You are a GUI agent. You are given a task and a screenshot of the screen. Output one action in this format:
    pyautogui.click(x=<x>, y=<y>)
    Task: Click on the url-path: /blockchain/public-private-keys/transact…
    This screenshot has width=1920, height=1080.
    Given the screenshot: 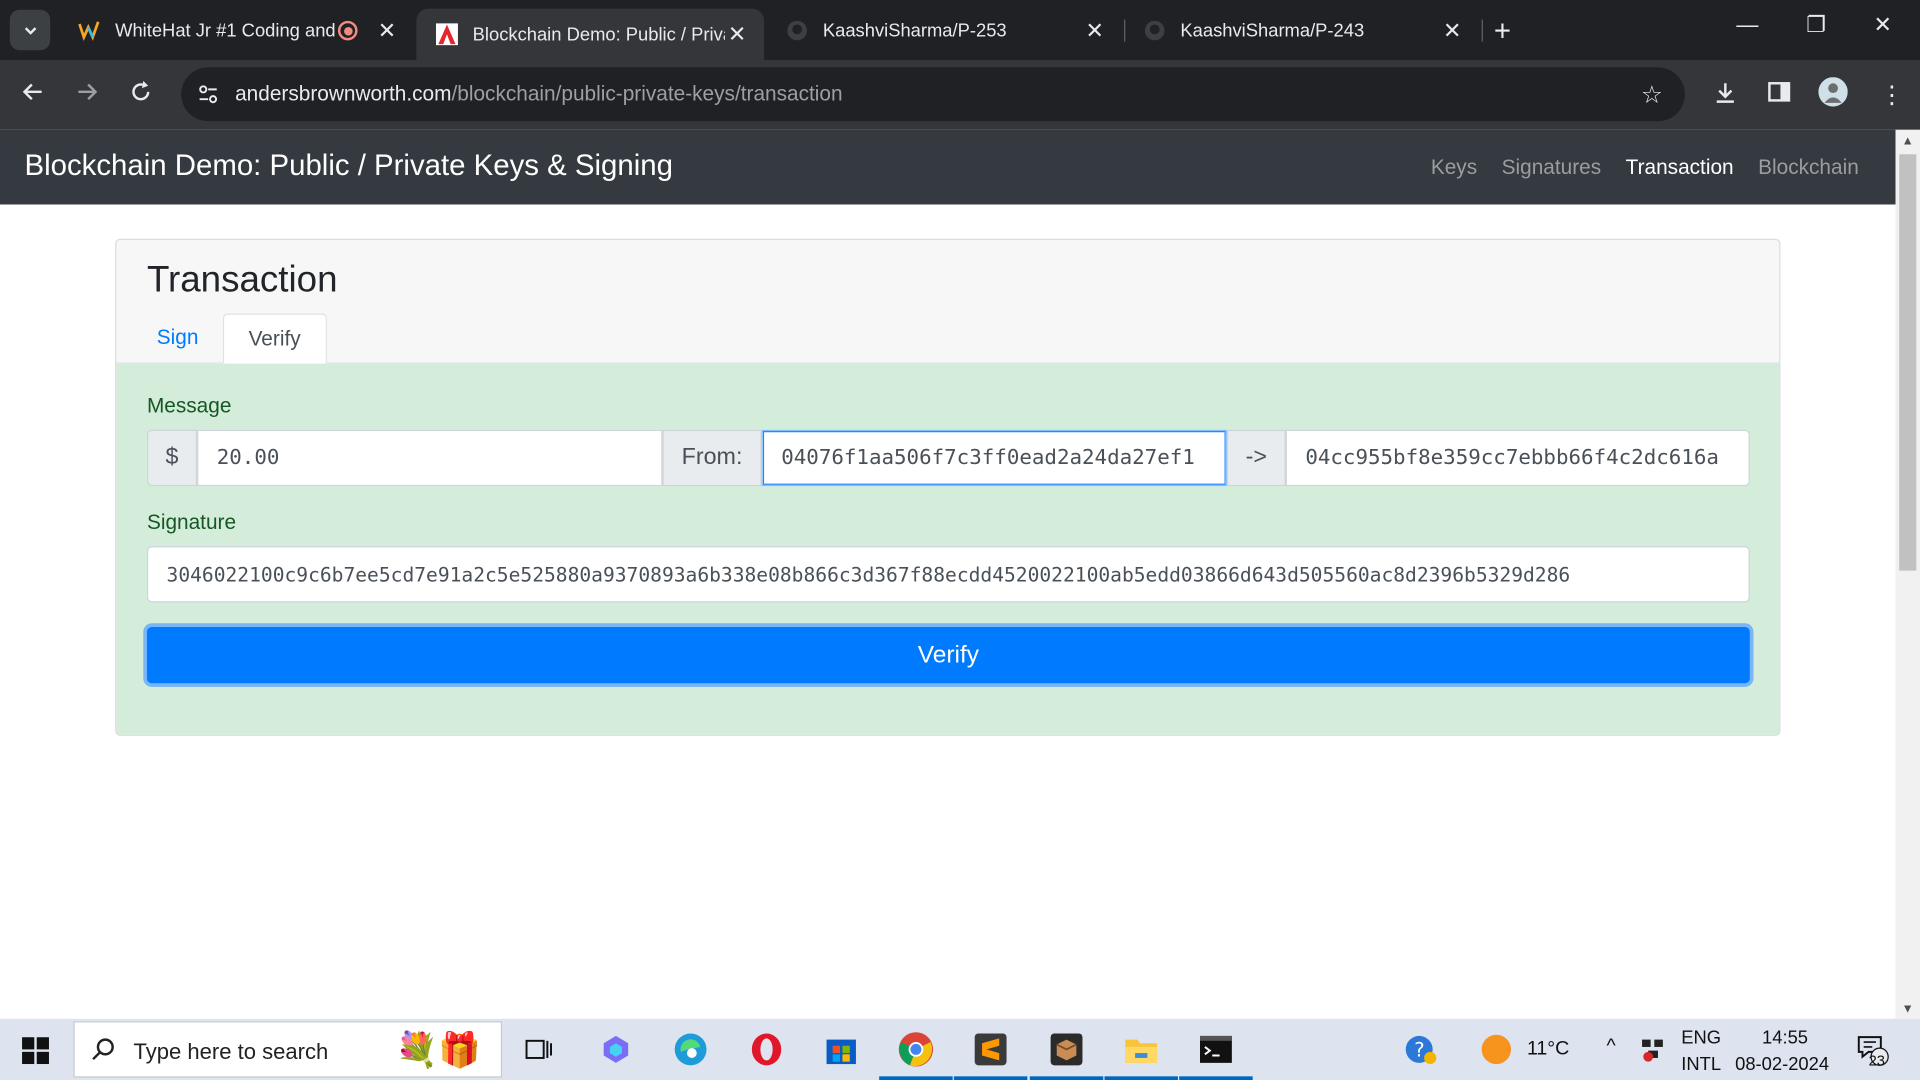 What is the action you would take?
    pyautogui.click(x=647, y=94)
    